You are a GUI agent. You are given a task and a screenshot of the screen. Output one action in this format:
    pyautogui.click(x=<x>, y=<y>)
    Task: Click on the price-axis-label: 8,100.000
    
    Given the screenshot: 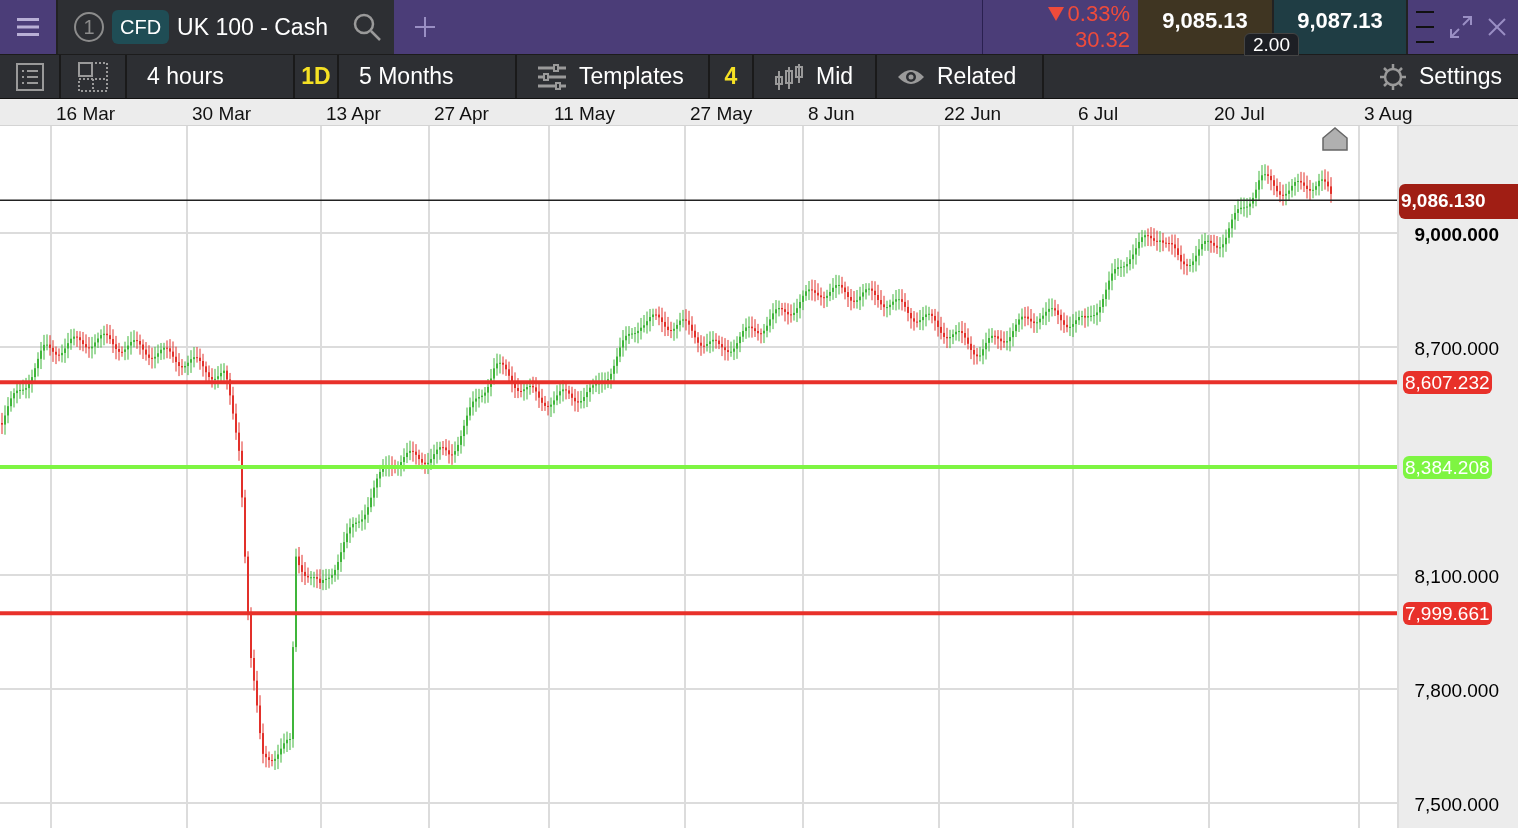 What is the action you would take?
    pyautogui.click(x=1456, y=577)
    